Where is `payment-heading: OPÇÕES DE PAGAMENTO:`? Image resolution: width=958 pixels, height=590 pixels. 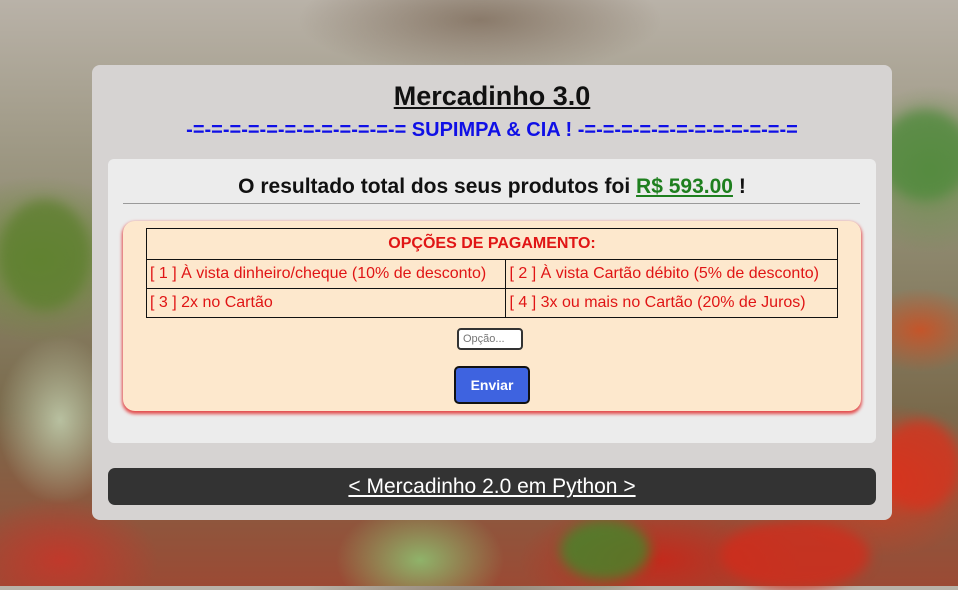
payment-heading: OPÇÕES DE PAGAMENTO: is located at coordinates (492, 244).